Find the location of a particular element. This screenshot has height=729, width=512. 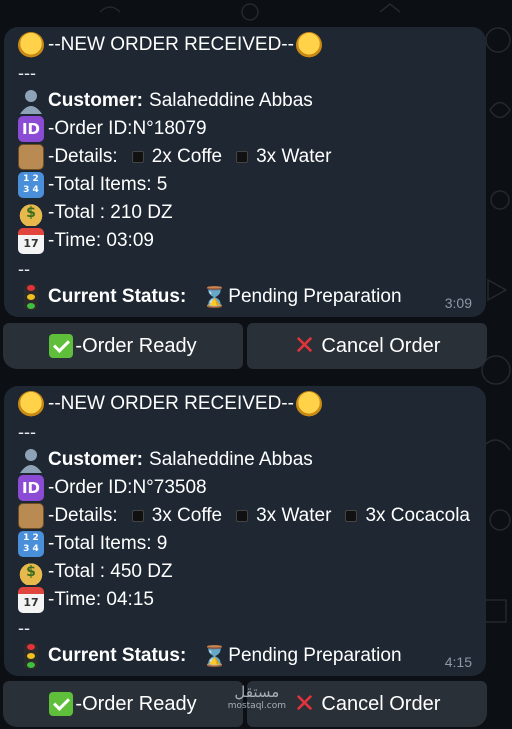

time-line: 17 -Time: 03:09 is located at coordinates (245, 241).